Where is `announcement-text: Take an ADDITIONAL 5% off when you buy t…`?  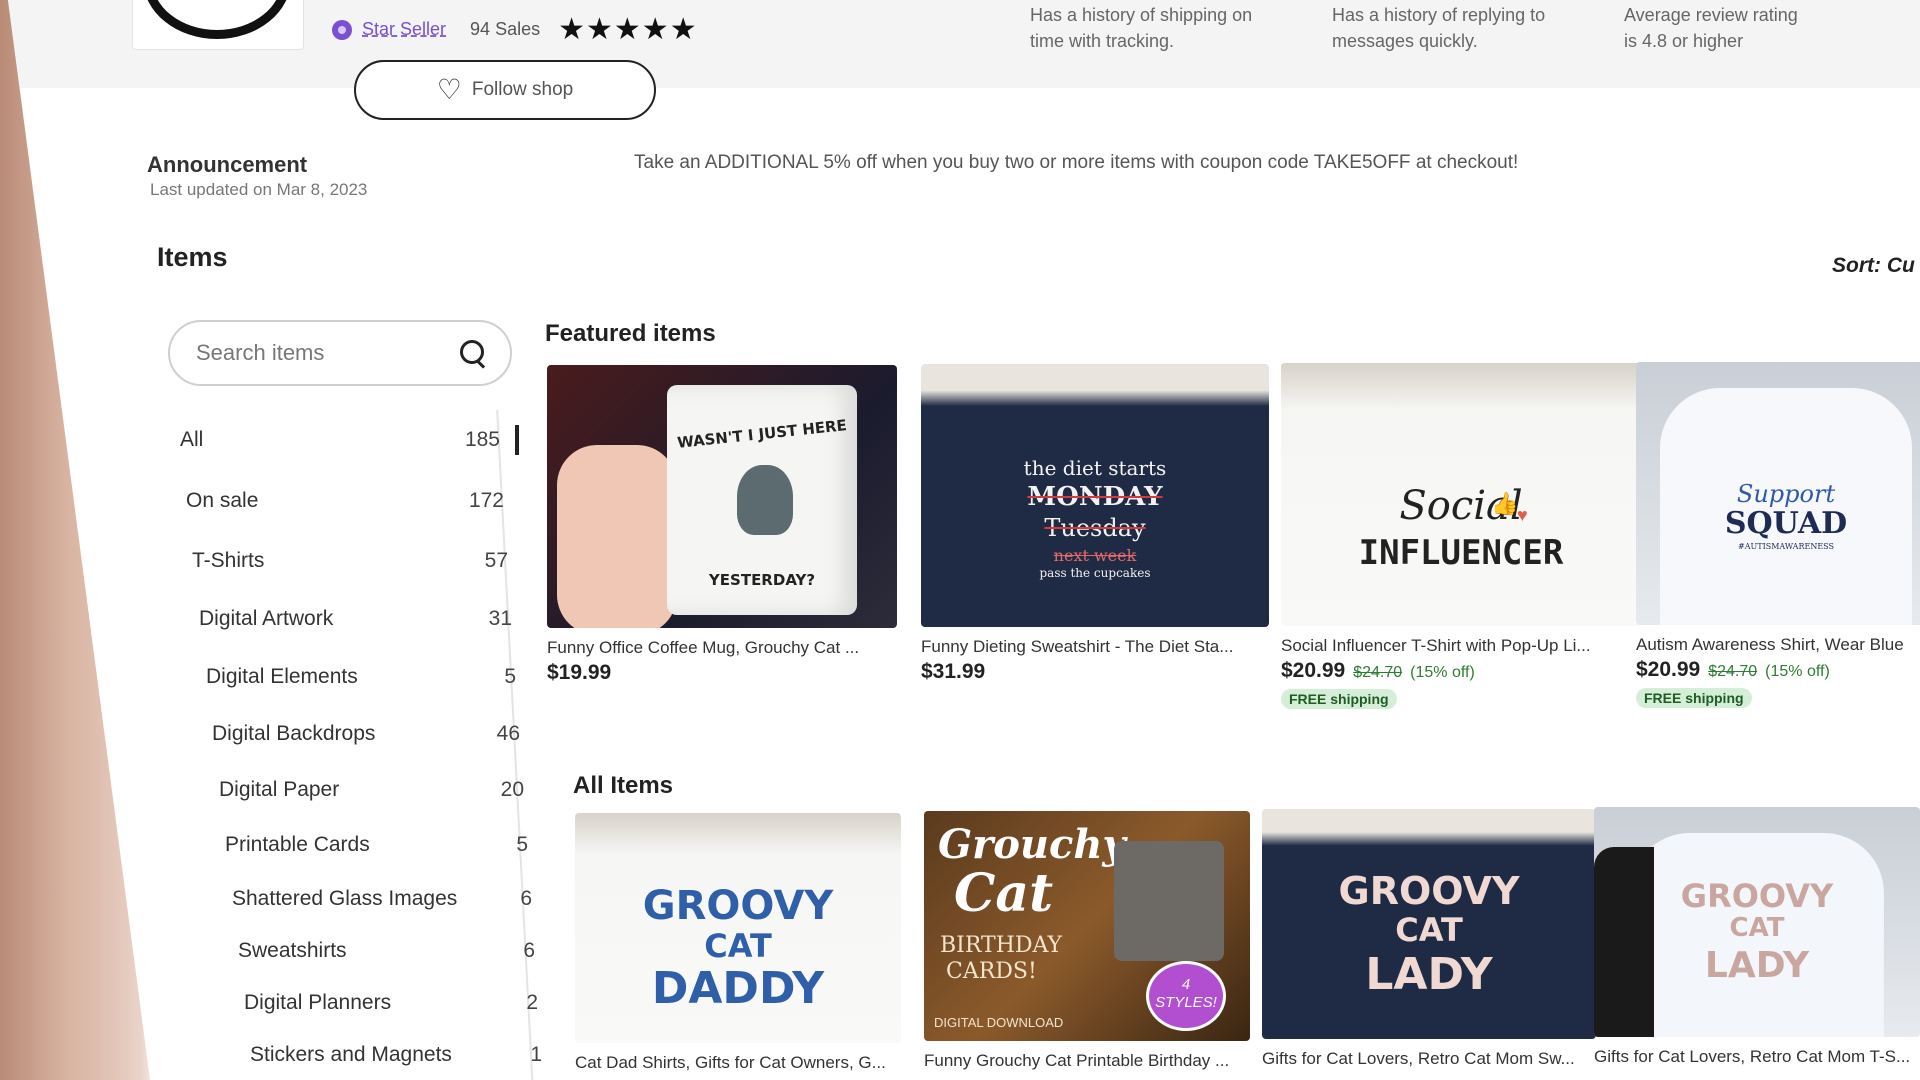 announcement-text: Take an ADDITIONAL 5% off when you buy t… is located at coordinates (1076, 162).